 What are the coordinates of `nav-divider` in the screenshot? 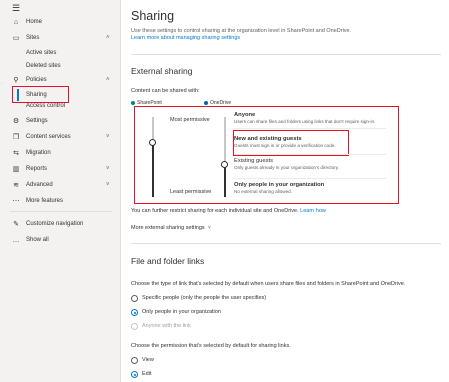 It's located at (61, 211).